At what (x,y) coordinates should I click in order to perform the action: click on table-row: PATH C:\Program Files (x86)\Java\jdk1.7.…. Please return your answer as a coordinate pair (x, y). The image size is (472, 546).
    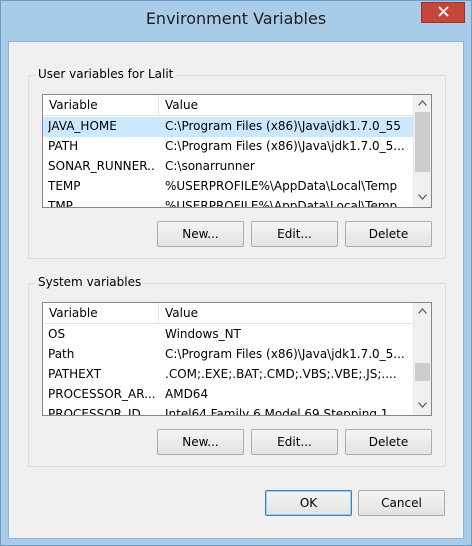
    Looking at the image, I should click on (228, 147).